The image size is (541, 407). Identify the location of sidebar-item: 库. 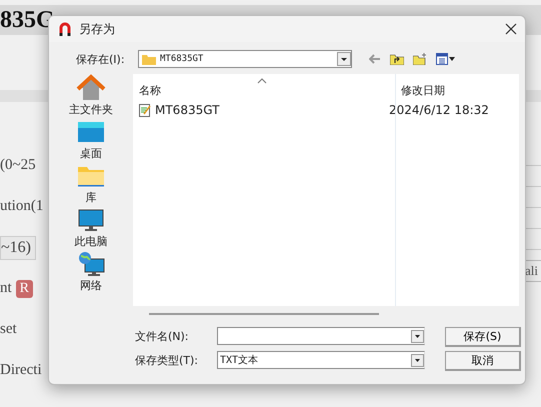
(91, 184).